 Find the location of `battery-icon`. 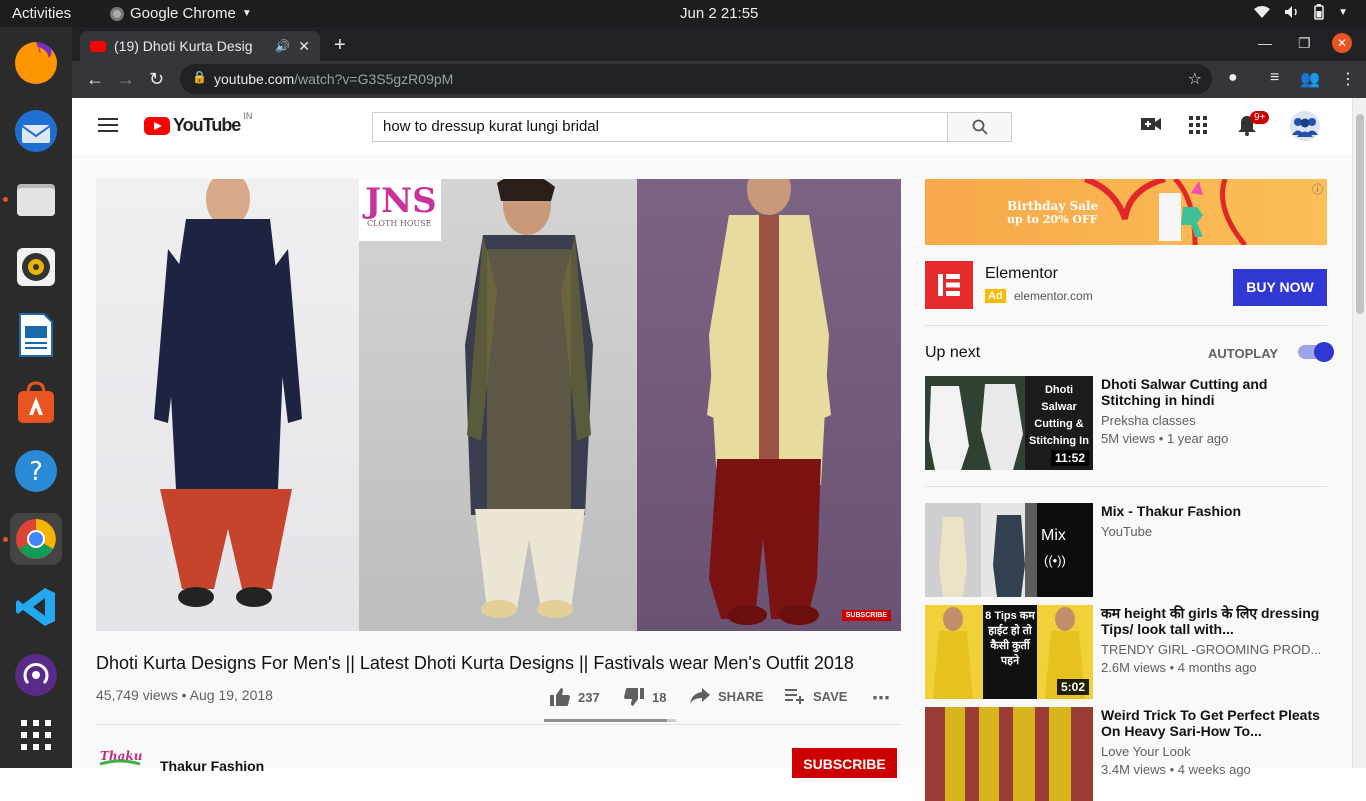

battery-icon is located at coordinates (1319, 12).